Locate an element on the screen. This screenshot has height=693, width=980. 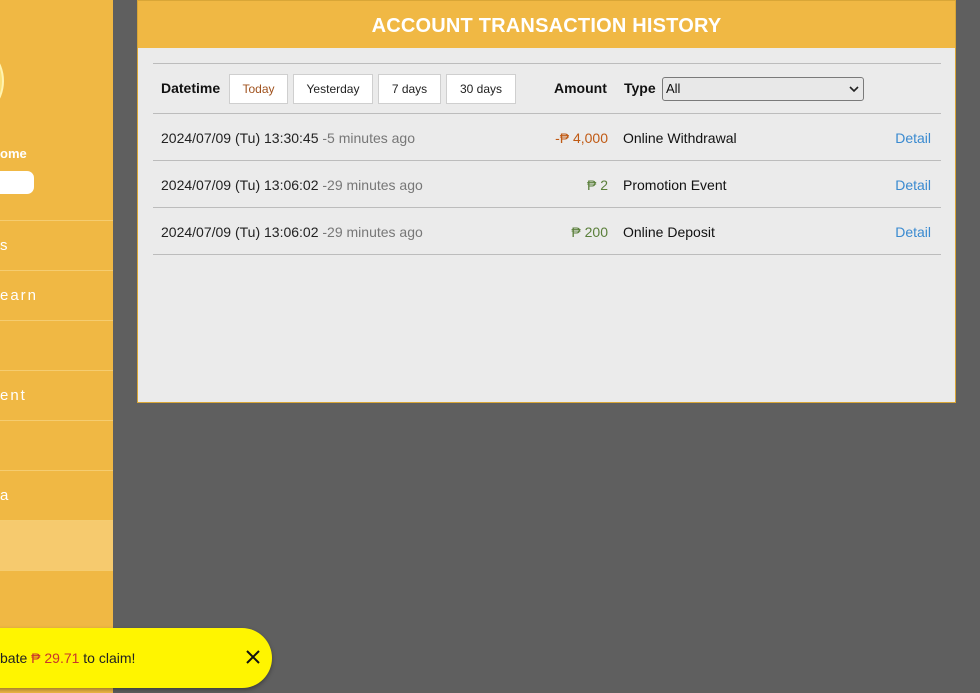
toast-suffix: to claim! is located at coordinates (107, 658).